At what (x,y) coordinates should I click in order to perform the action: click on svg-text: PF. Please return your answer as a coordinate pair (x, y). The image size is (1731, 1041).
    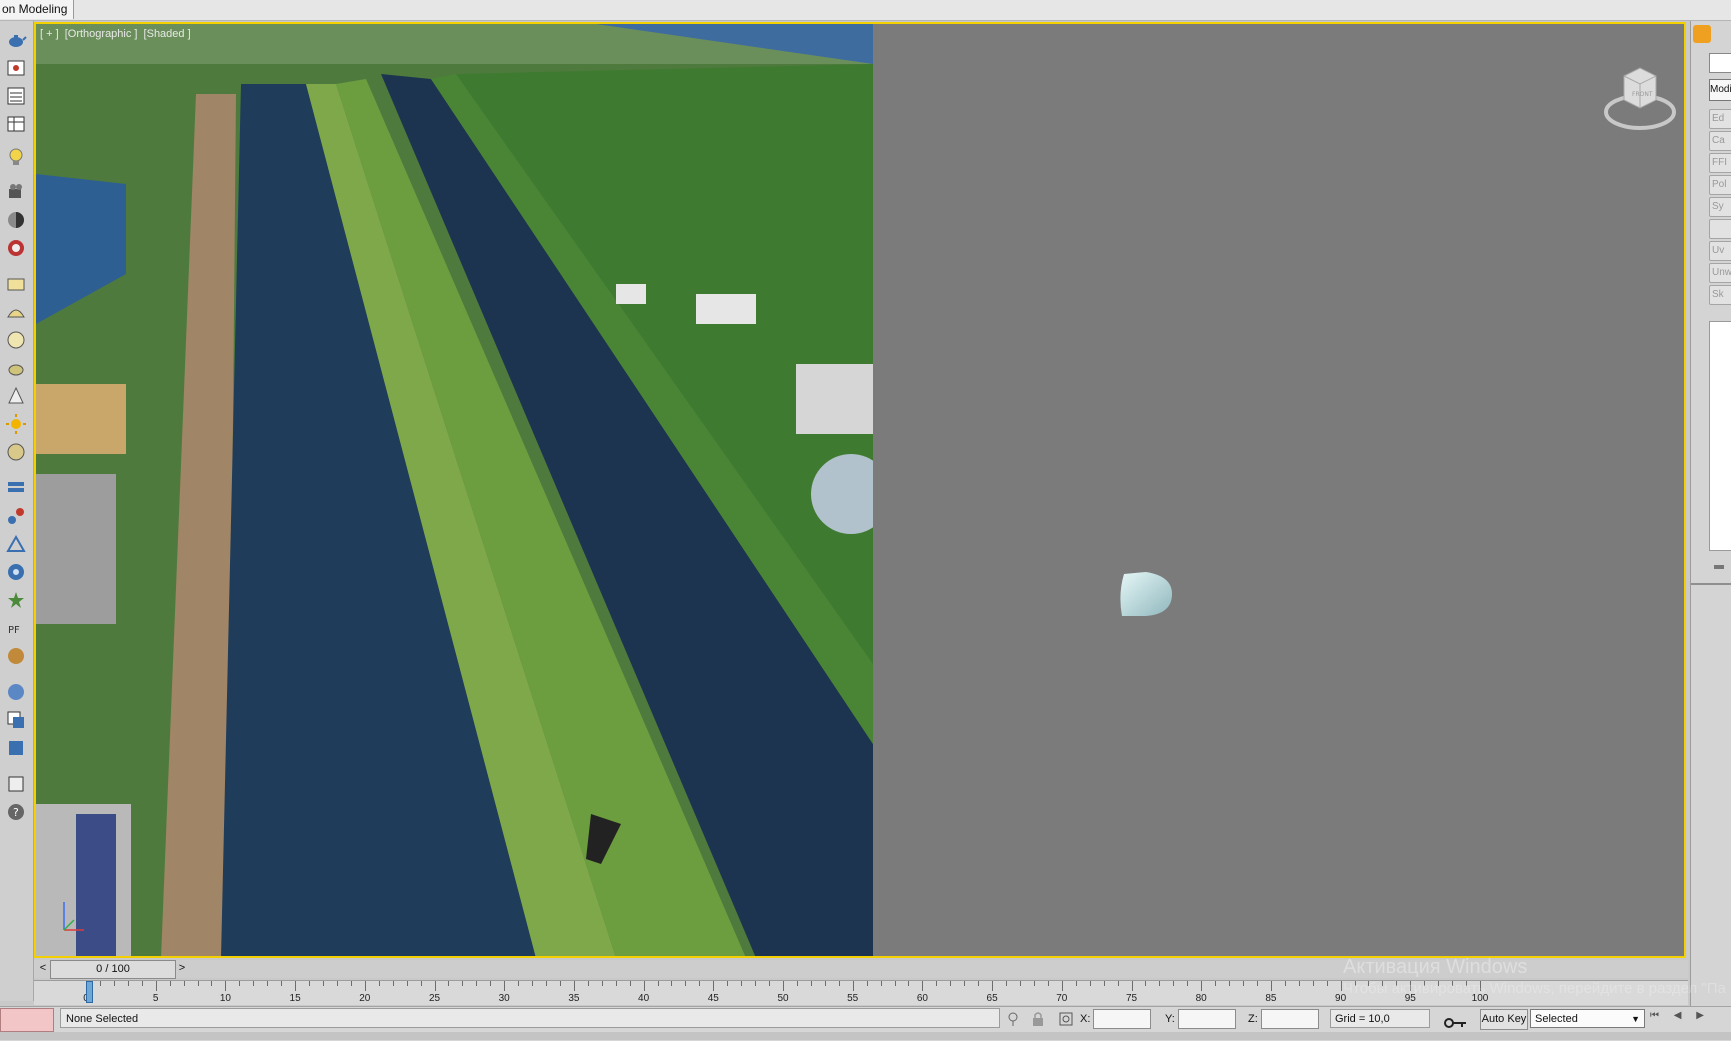
    Looking at the image, I should click on (14, 630).